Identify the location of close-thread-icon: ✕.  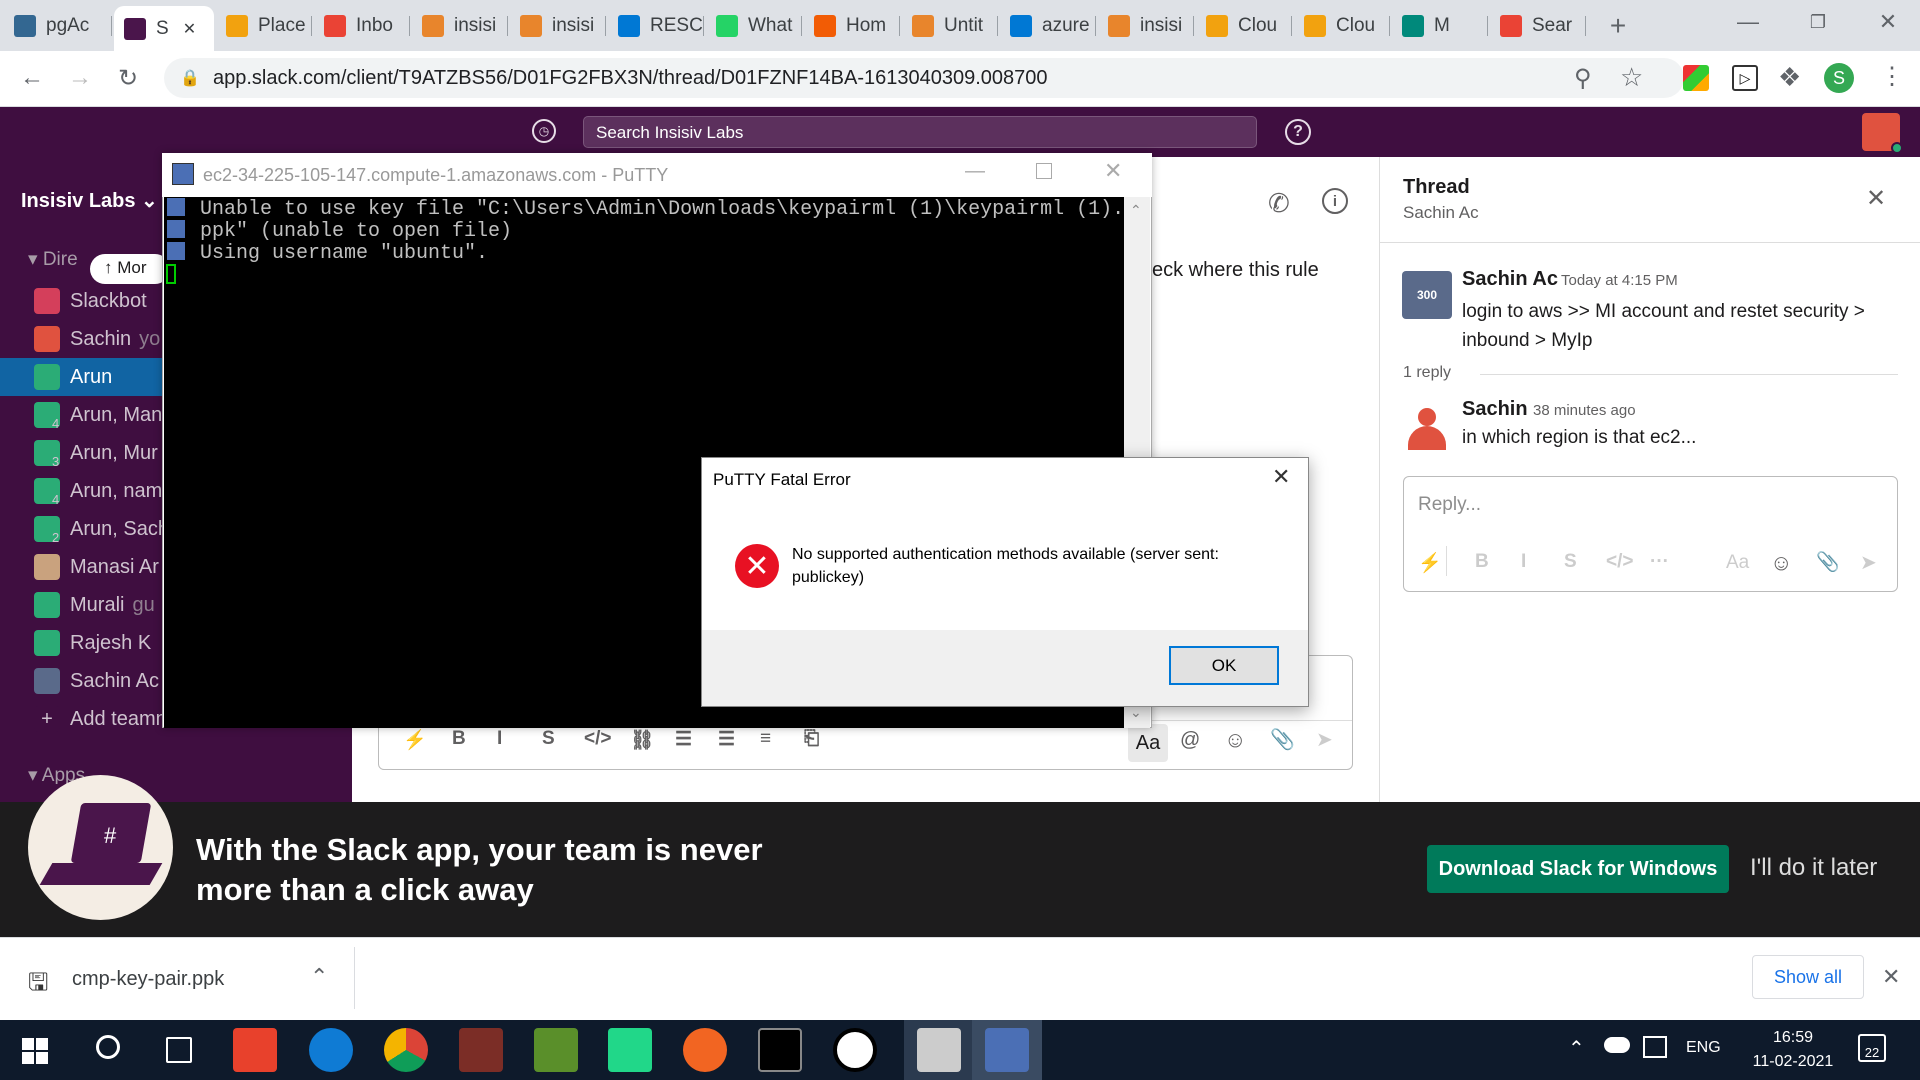
(1876, 198).